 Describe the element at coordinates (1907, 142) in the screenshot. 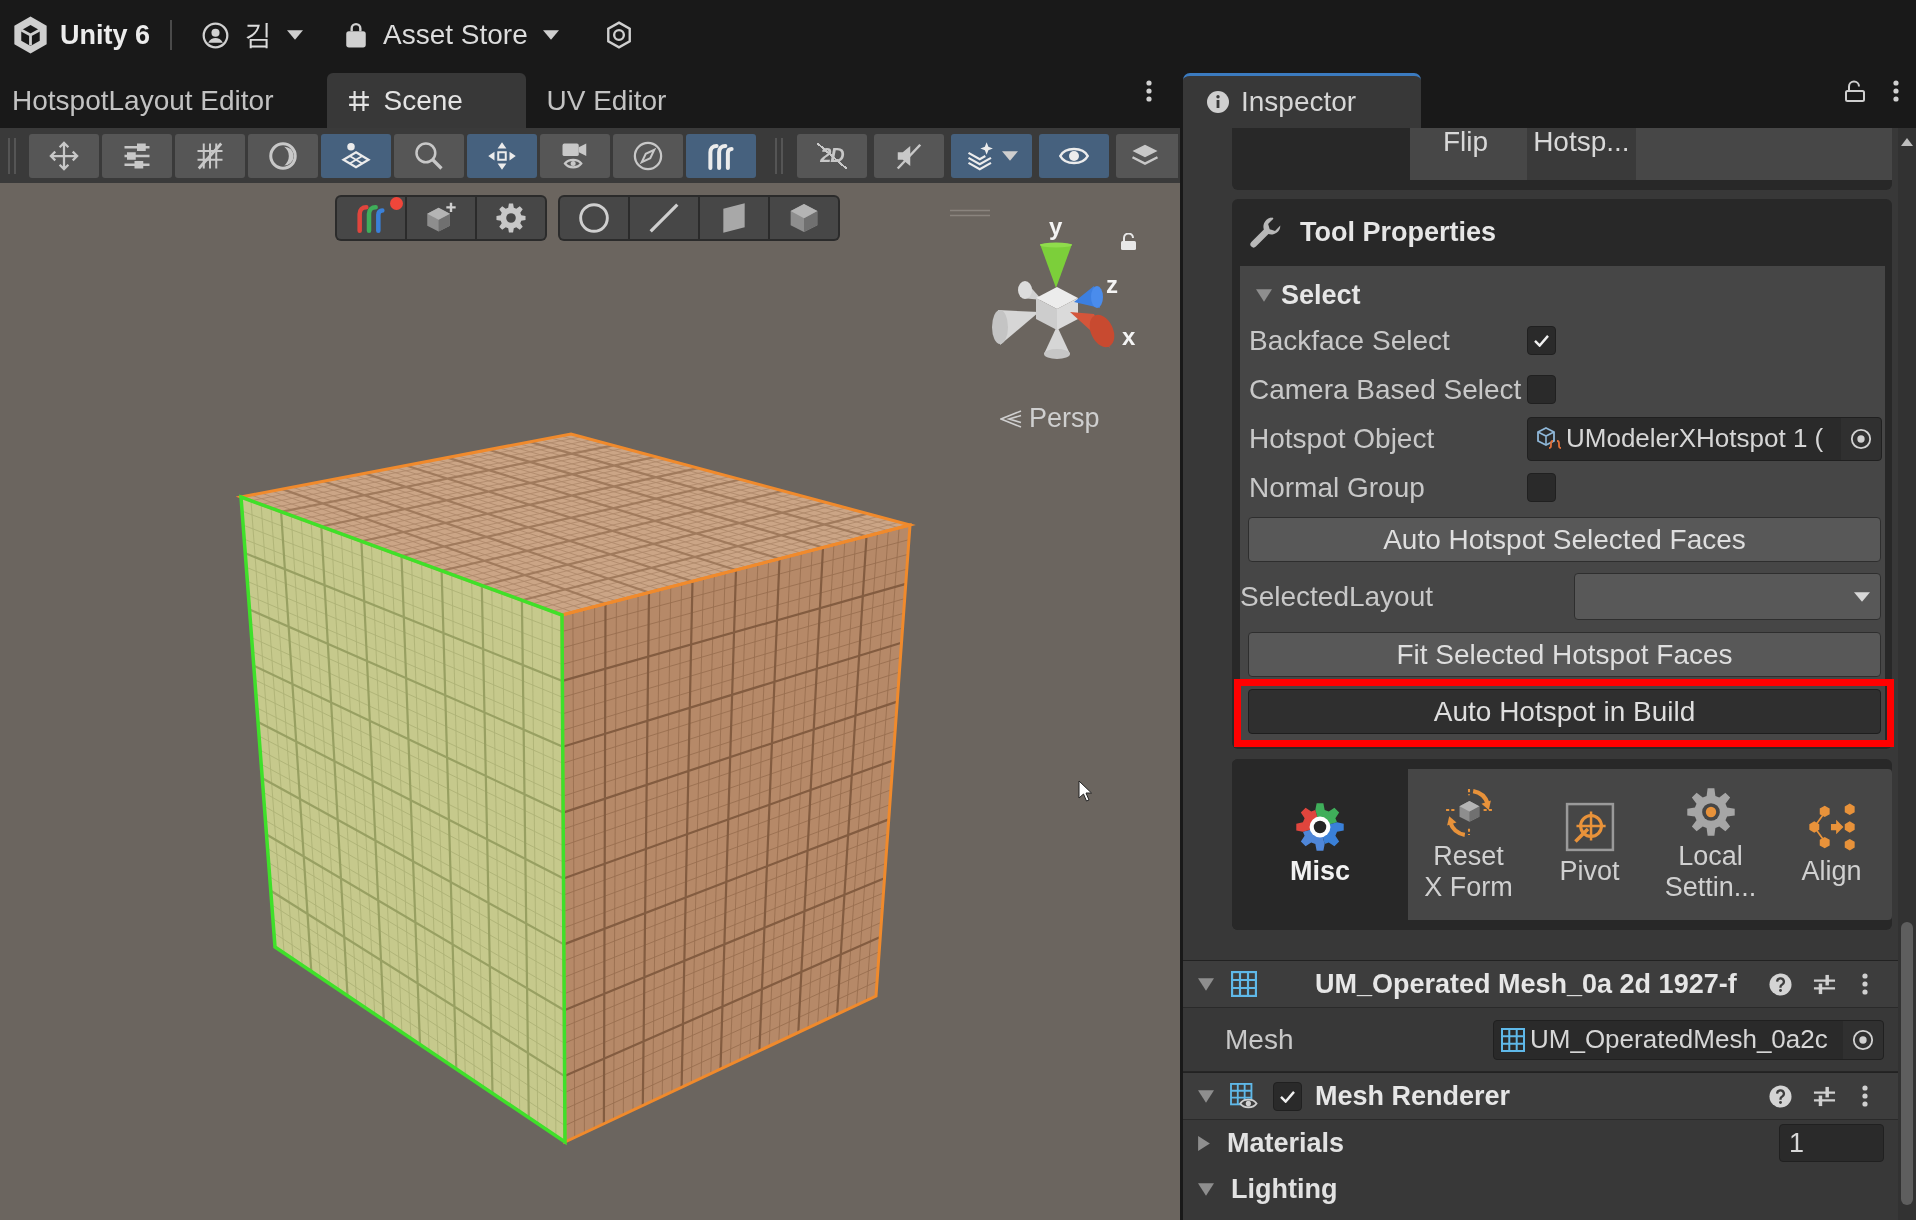

I see `scroll-up-icon` at that location.